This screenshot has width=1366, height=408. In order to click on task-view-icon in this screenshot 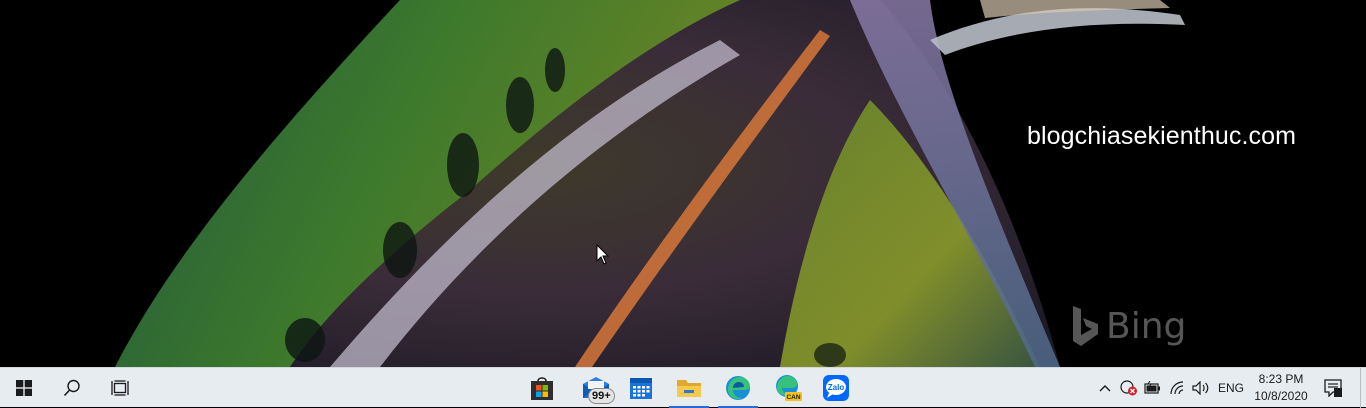, I will do `click(120, 388)`.